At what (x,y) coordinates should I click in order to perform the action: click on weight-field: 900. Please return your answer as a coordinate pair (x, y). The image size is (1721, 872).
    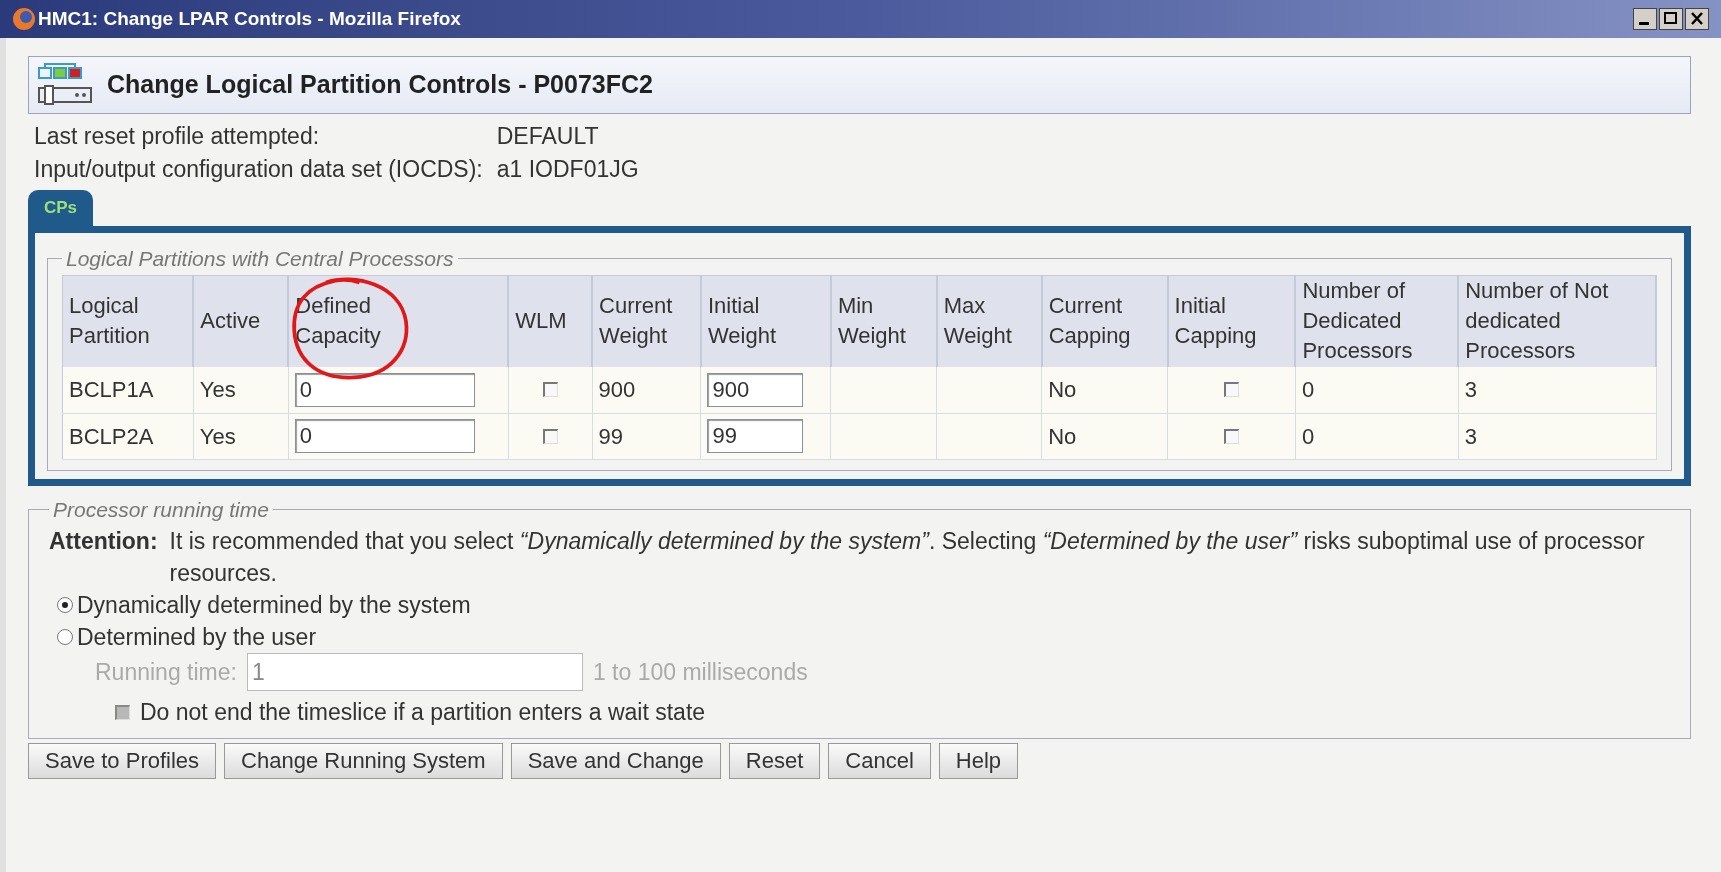
    Looking at the image, I should click on (755, 389).